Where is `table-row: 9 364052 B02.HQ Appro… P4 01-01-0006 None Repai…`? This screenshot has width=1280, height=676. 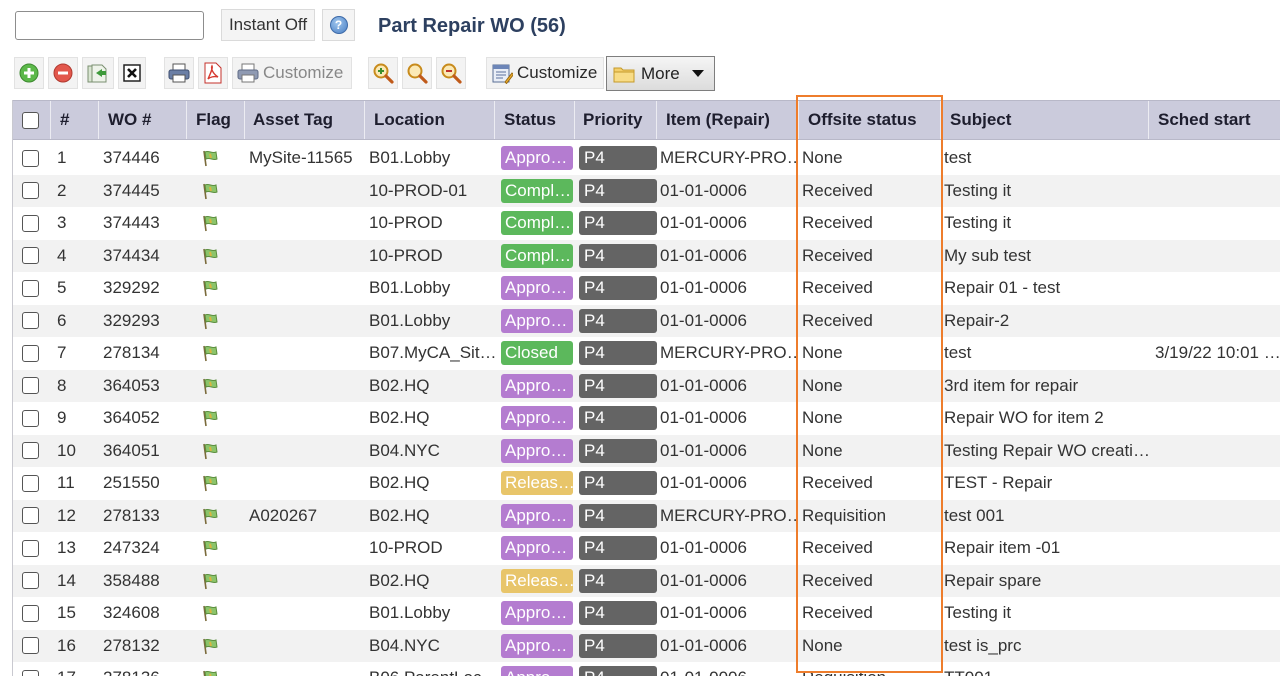
table-row: 9 364052 B02.HQ Appro… P4 01-01-0006 None Repai… is located at coordinates (646, 418).